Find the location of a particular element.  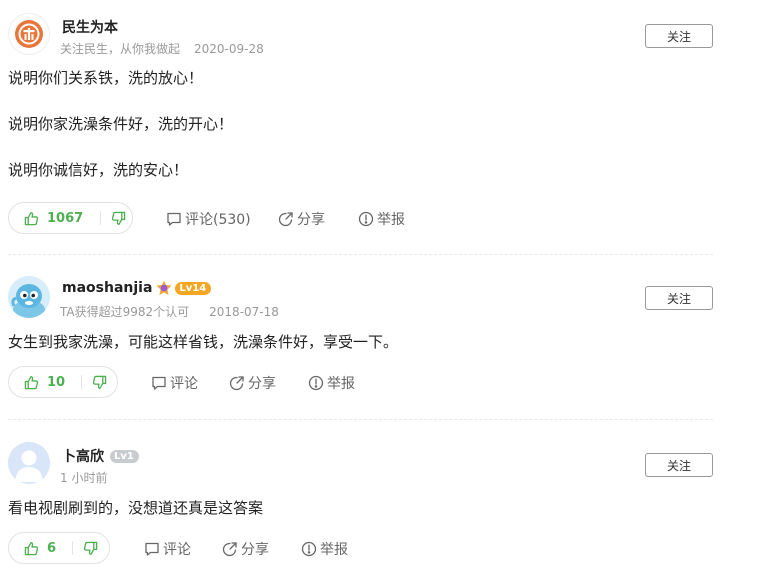

answer-paragraph: 说明你诚信好，洗的安心！ is located at coordinates (98, 170).